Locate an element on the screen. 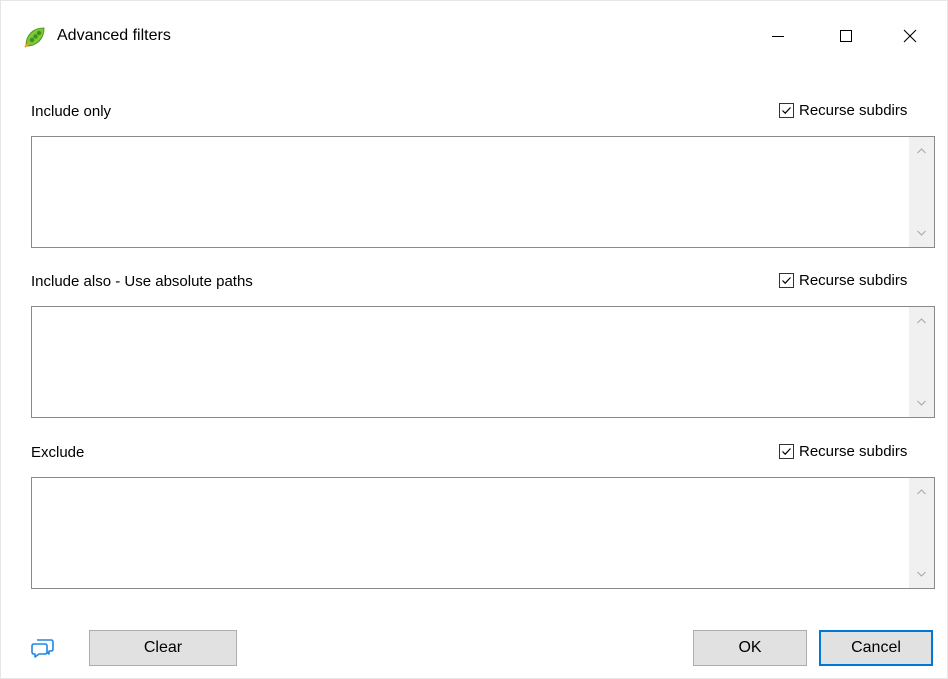 The image size is (948, 679). include-also-label: Include also - Use absolute paths is located at coordinates (142, 281).